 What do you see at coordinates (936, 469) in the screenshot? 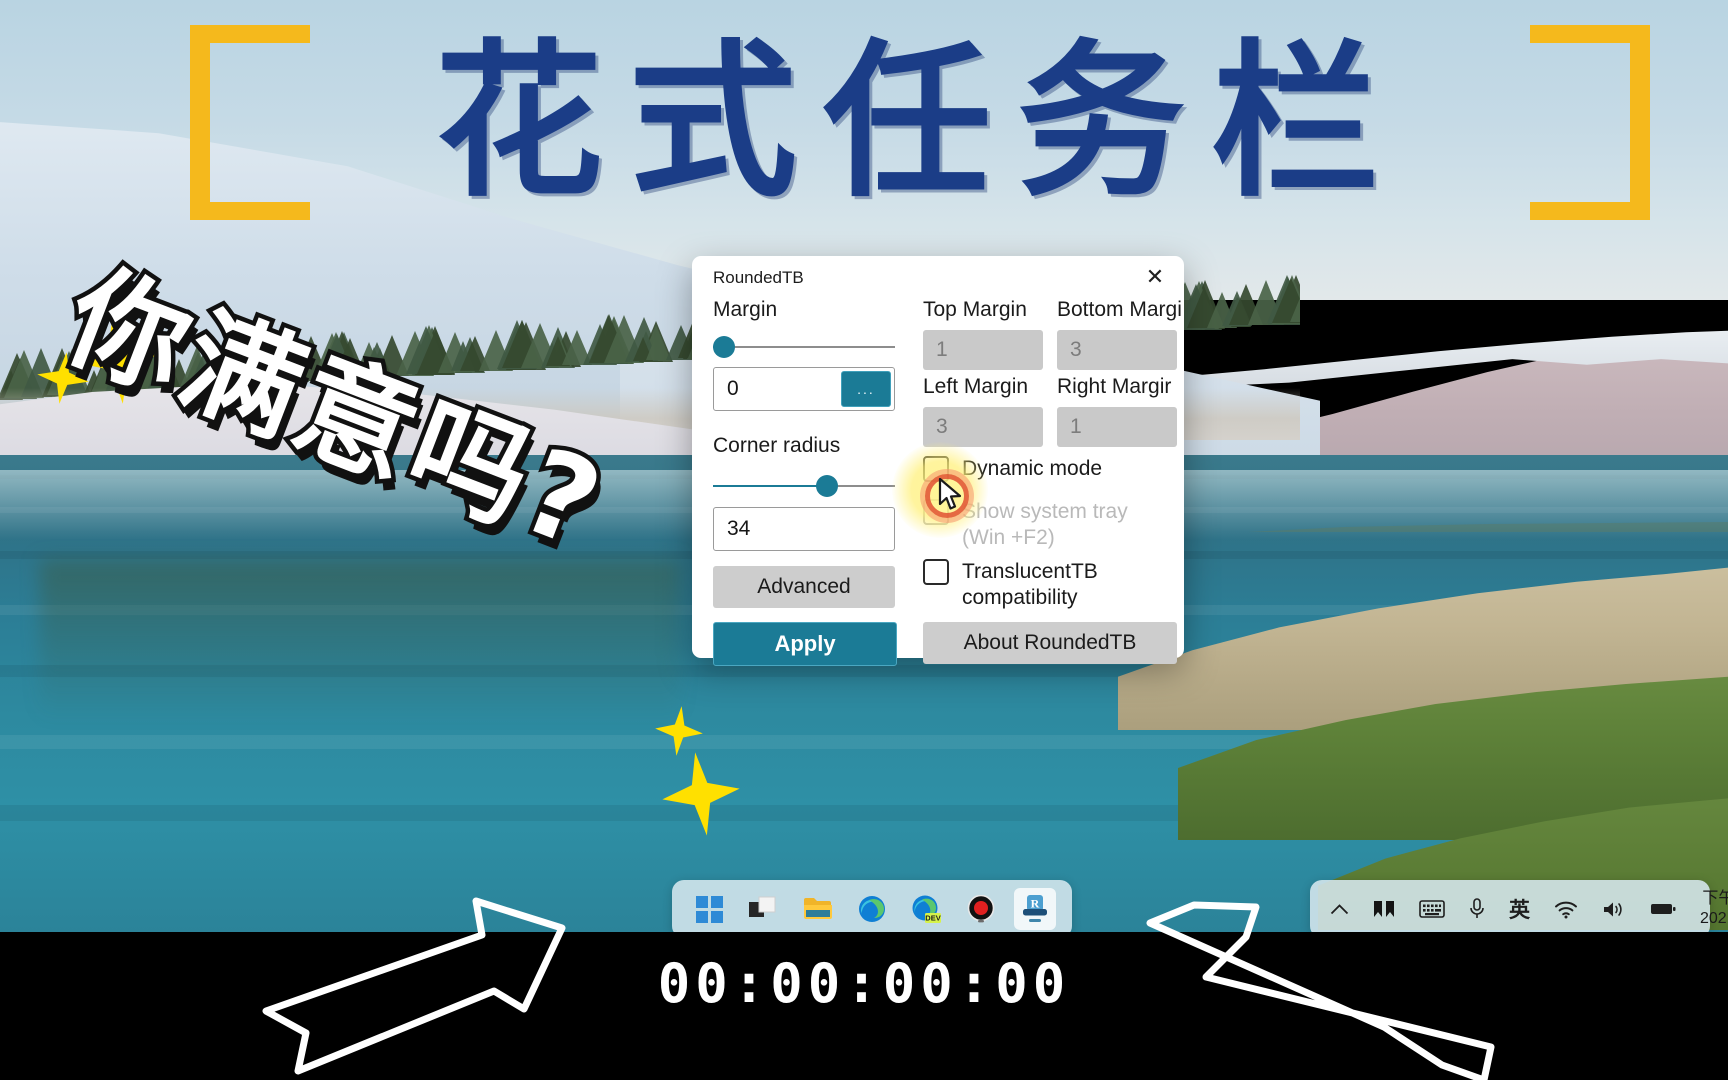
I see `dynamic-mode-checkbox` at bounding box center [936, 469].